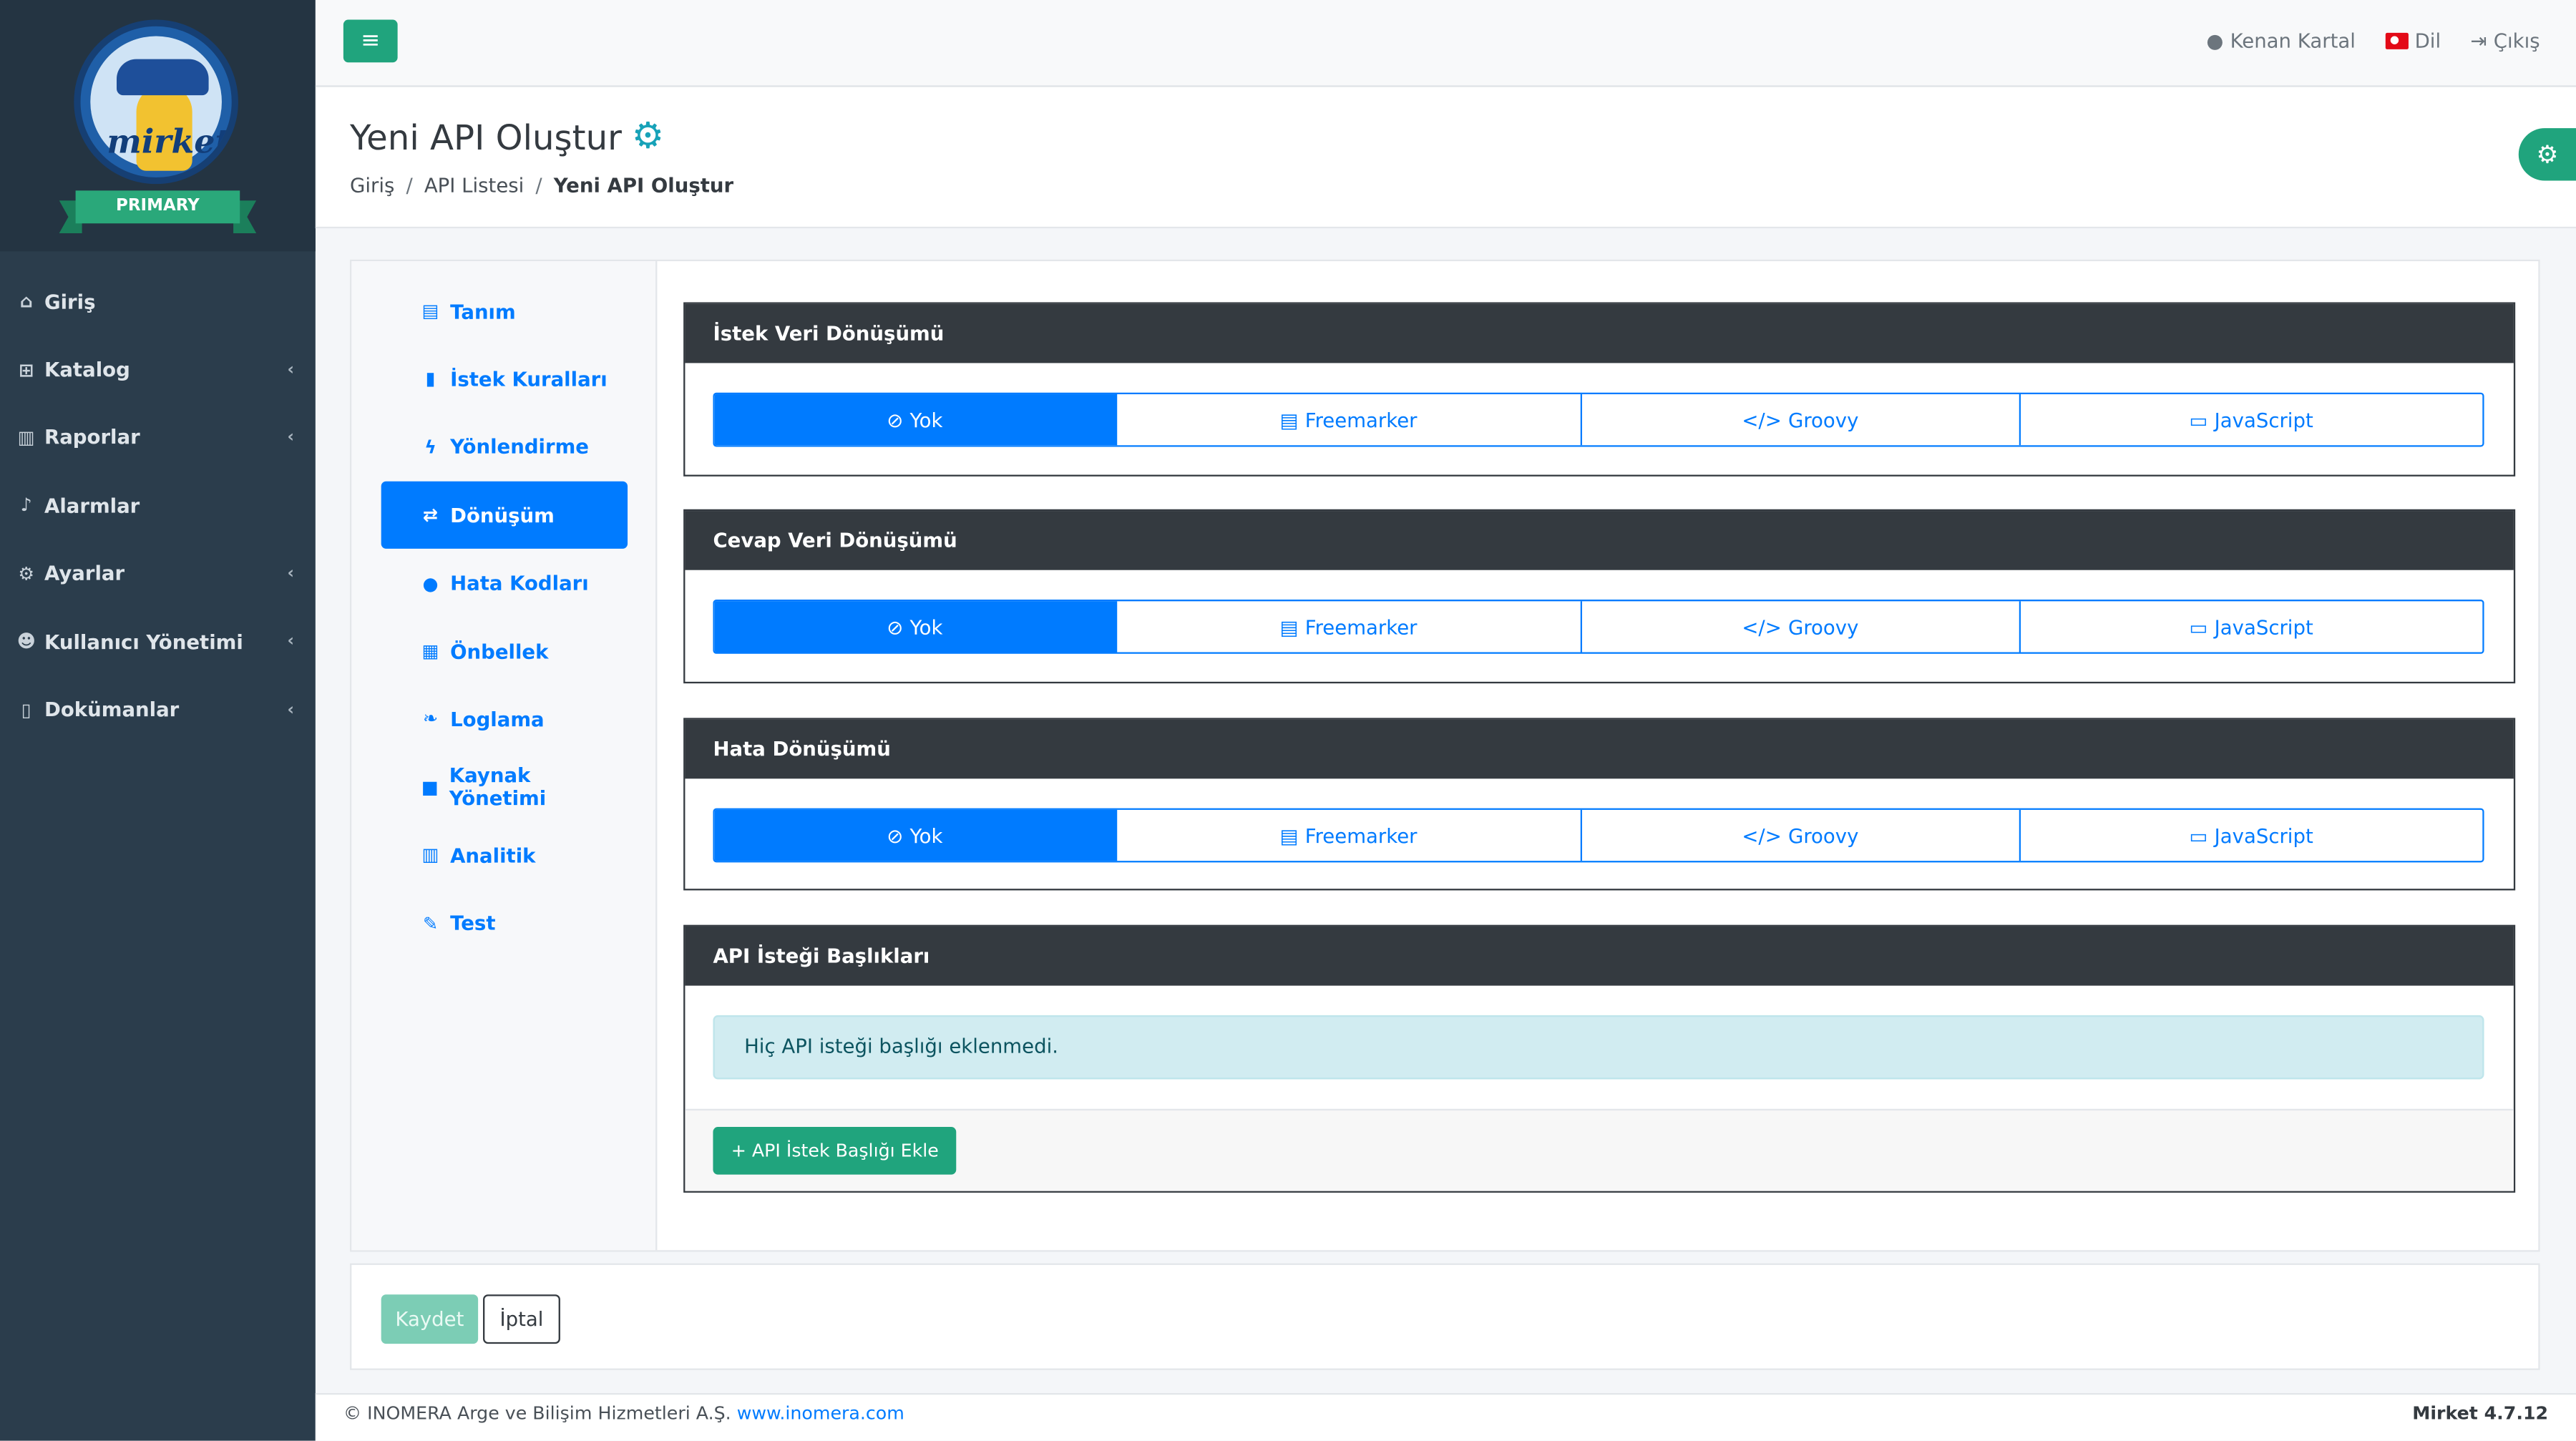 Image resolution: width=2576 pixels, height=1441 pixels. What do you see at coordinates (372, 185) in the screenshot?
I see `breadcrumb-giris: Giriş` at bounding box center [372, 185].